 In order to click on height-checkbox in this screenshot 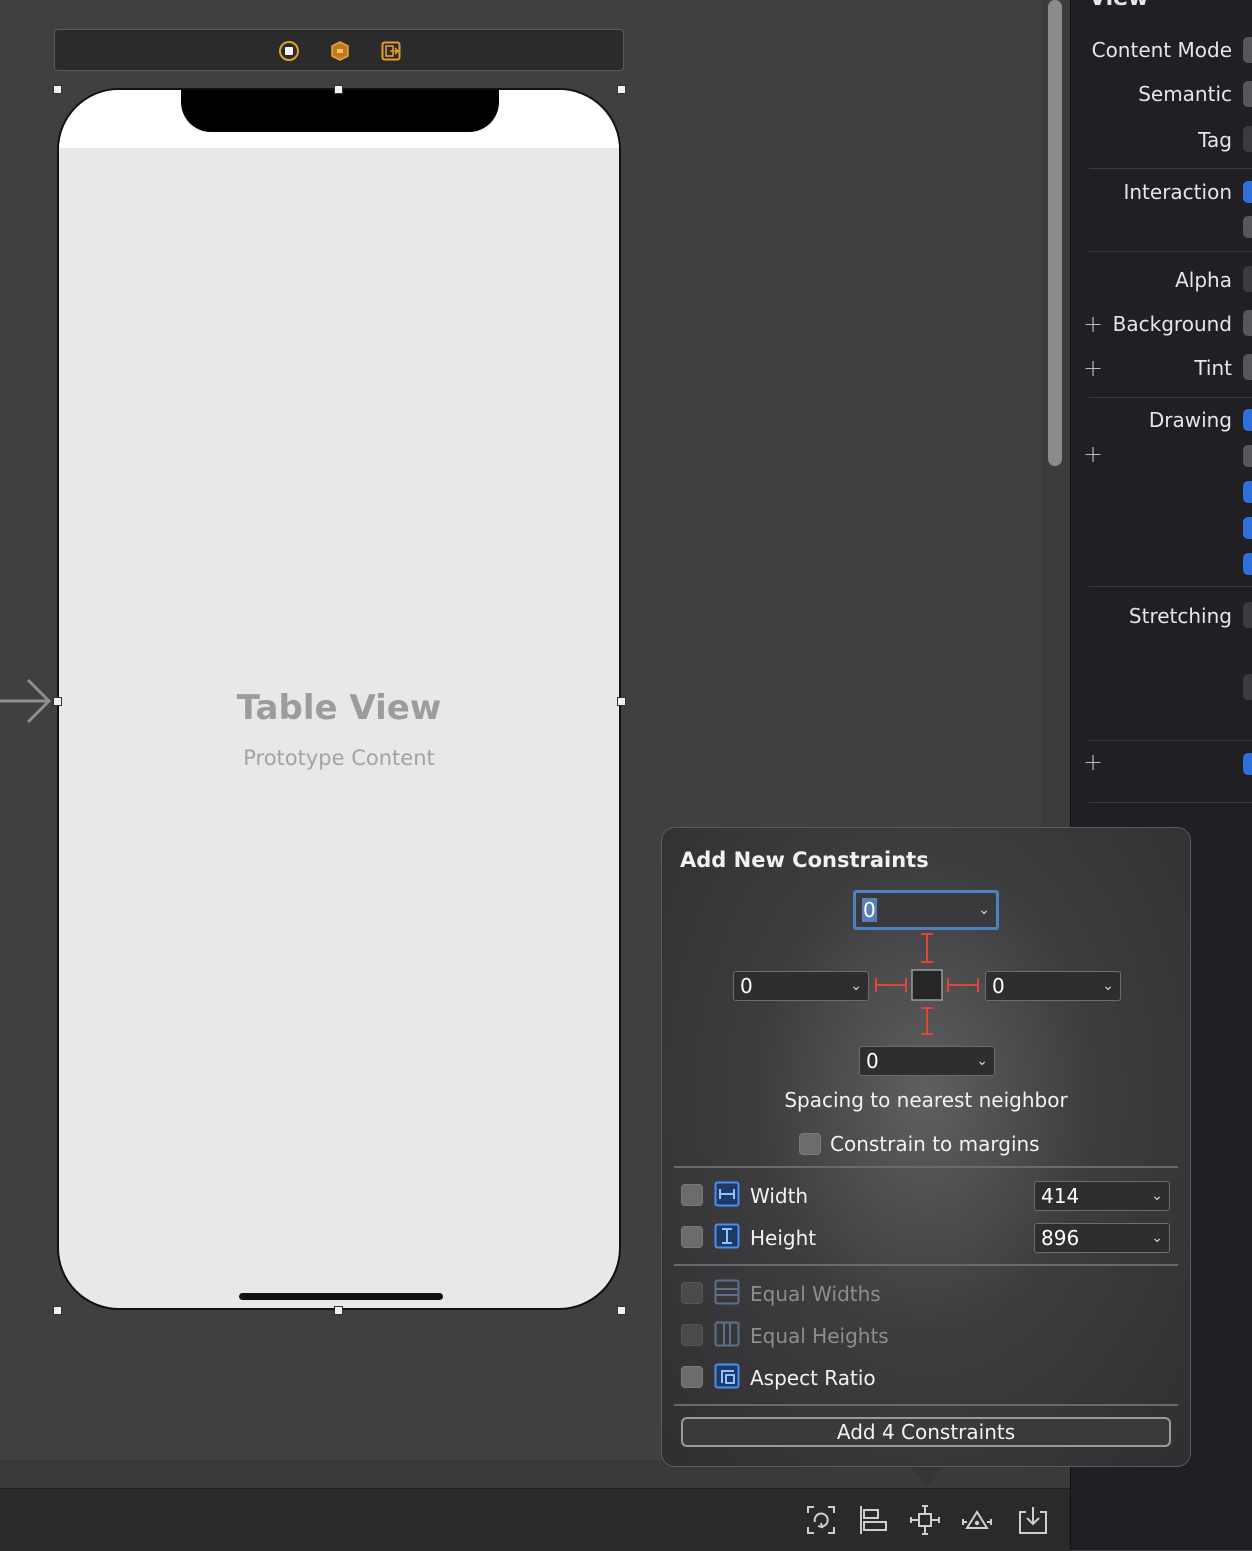, I will do `click(692, 1237)`.